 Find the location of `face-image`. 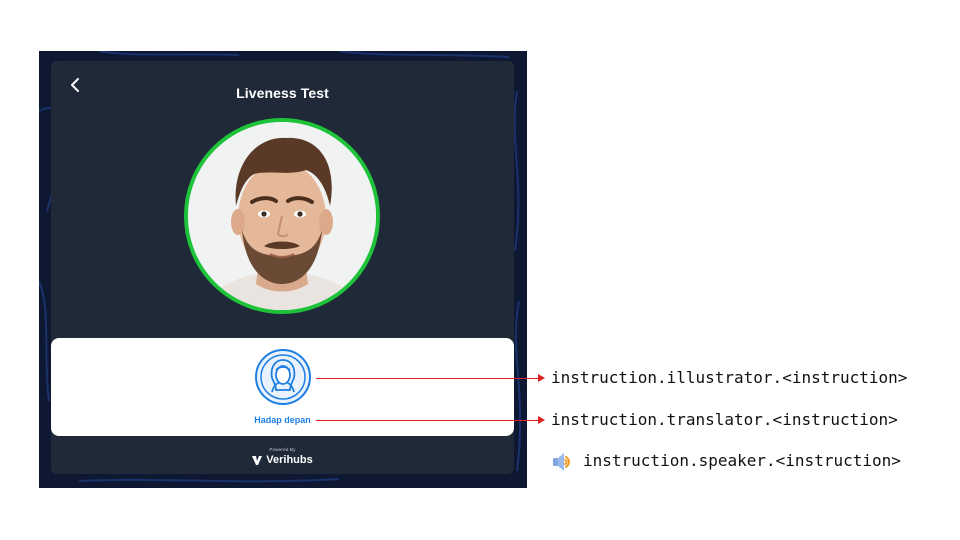

face-image is located at coordinates (282, 216).